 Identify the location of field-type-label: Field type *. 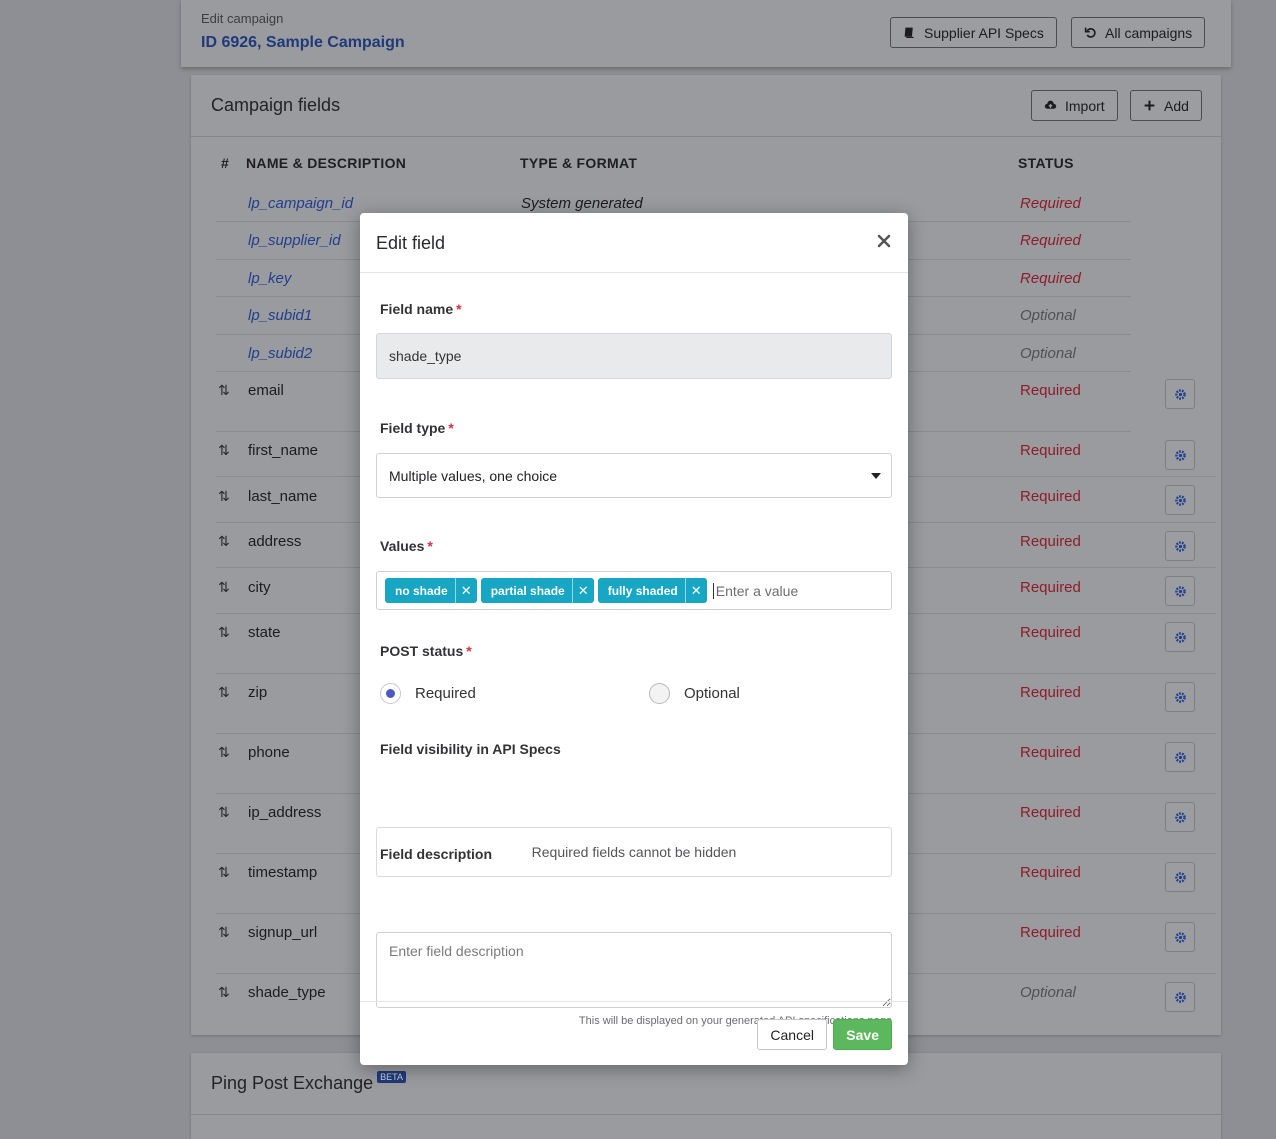
(417, 428).